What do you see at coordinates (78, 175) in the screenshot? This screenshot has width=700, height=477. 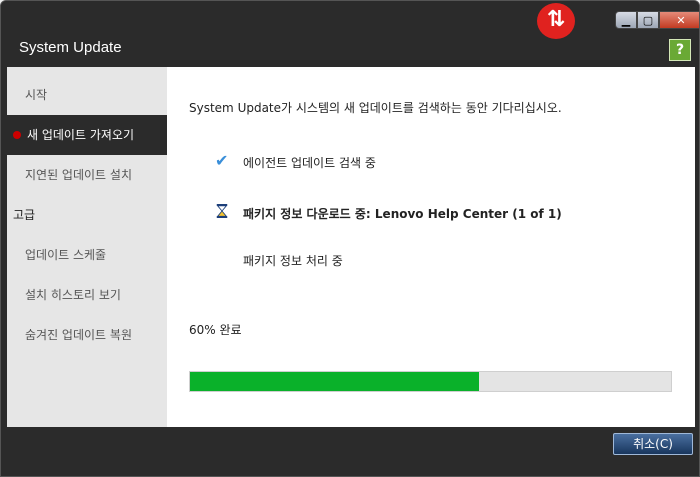 I see `sidebar-item-label: 지연된 업데이트 설치` at bounding box center [78, 175].